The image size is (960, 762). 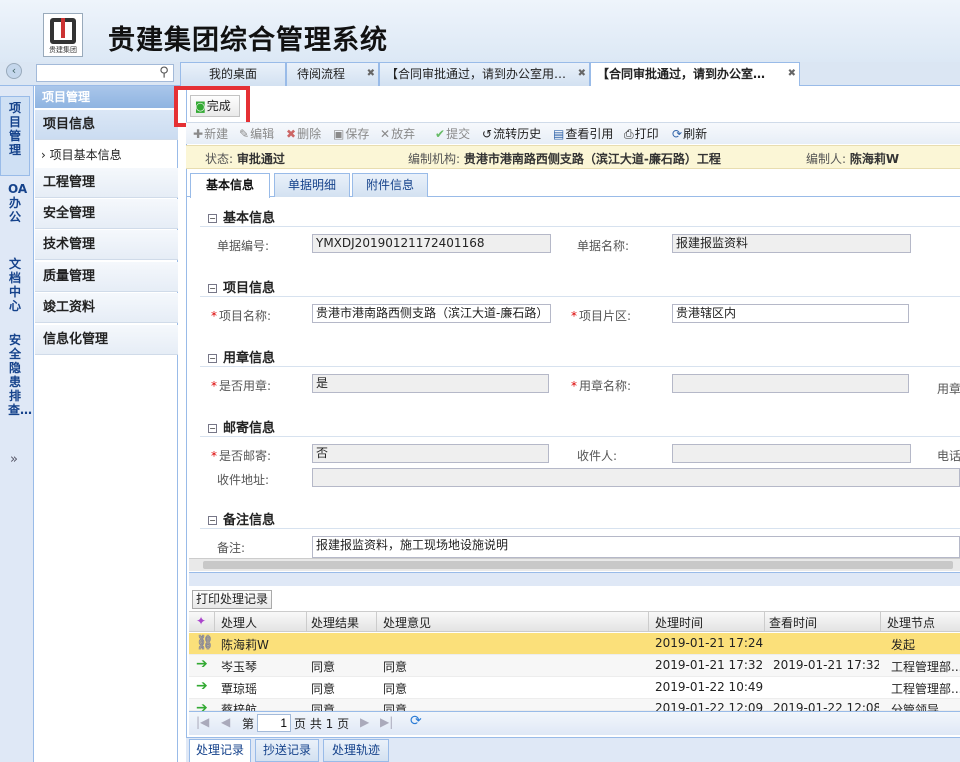 I want to click on sidebar-item-engineering: 工程管理, so click(x=106, y=183).